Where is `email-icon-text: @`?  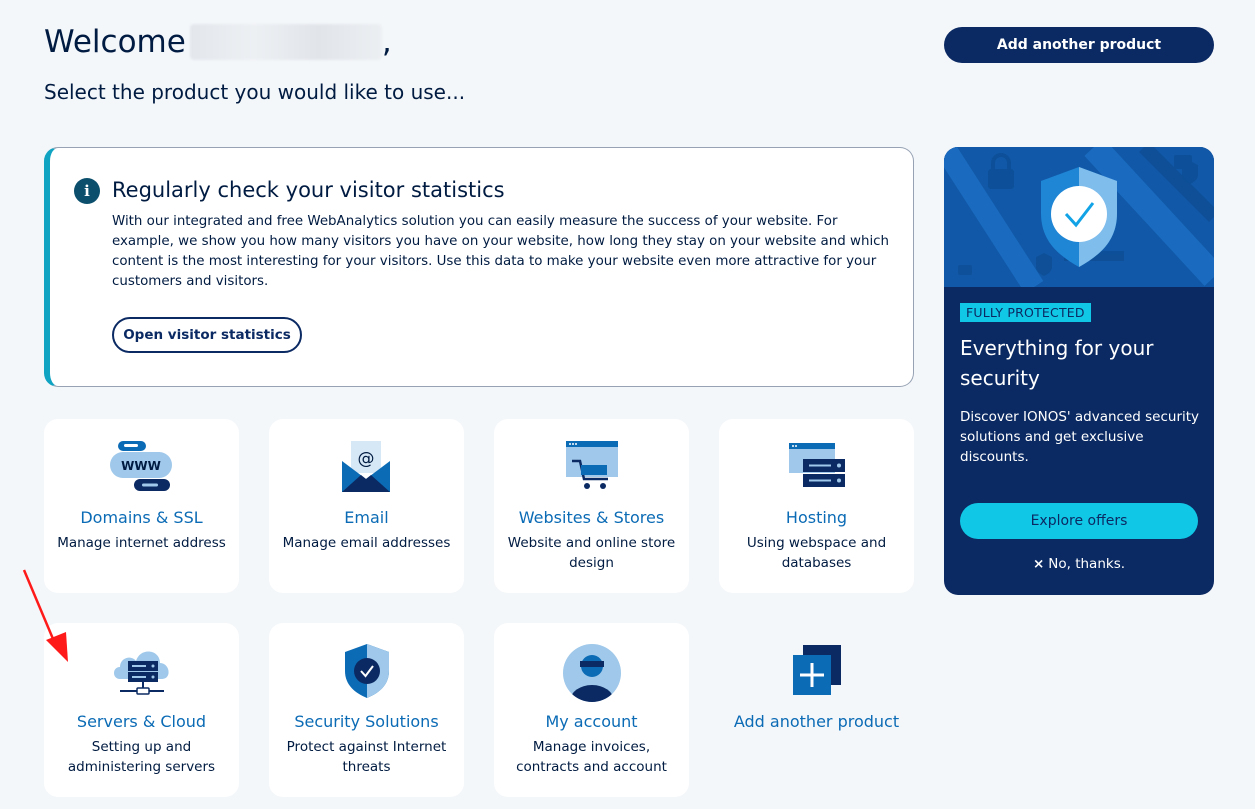
email-icon-text: @ is located at coordinates (365, 459).